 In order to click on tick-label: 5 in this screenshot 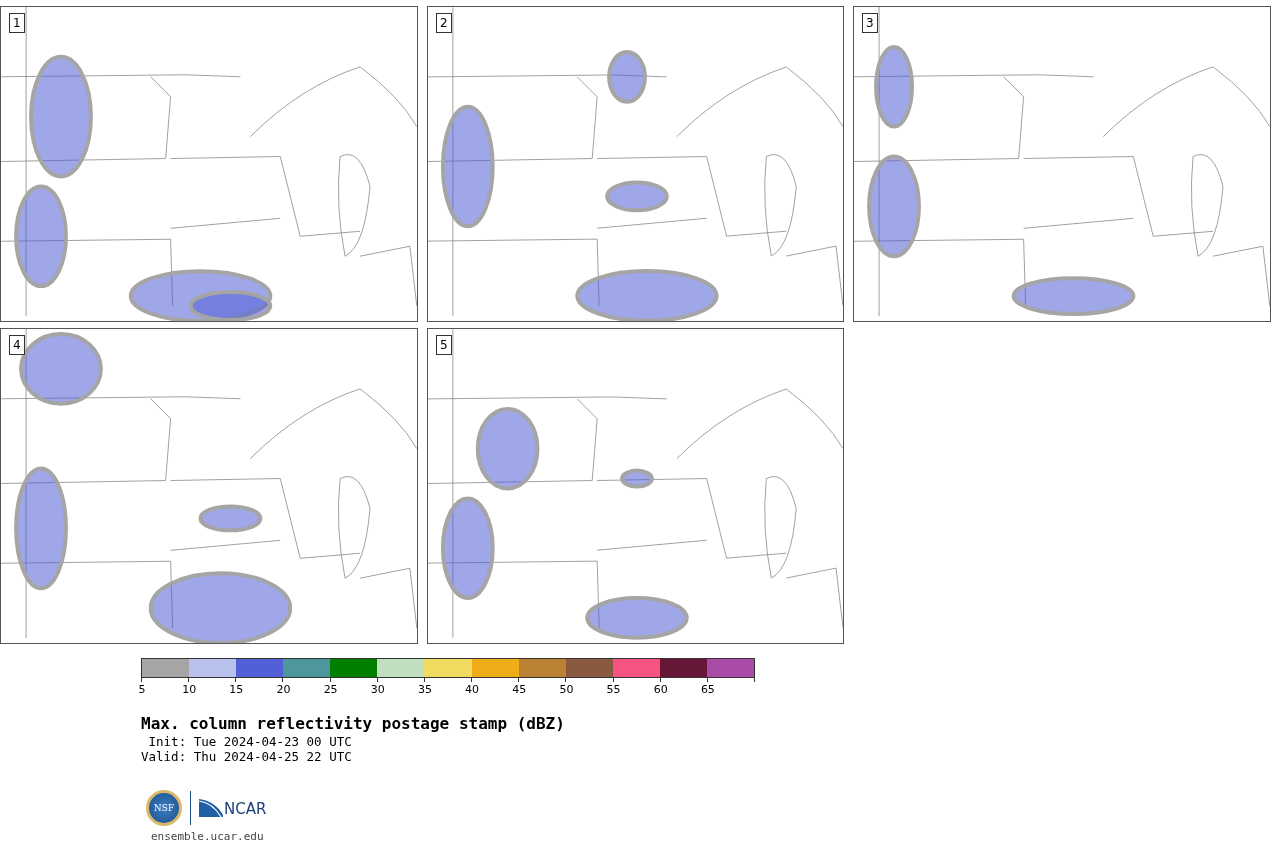, I will do `click(142, 689)`.